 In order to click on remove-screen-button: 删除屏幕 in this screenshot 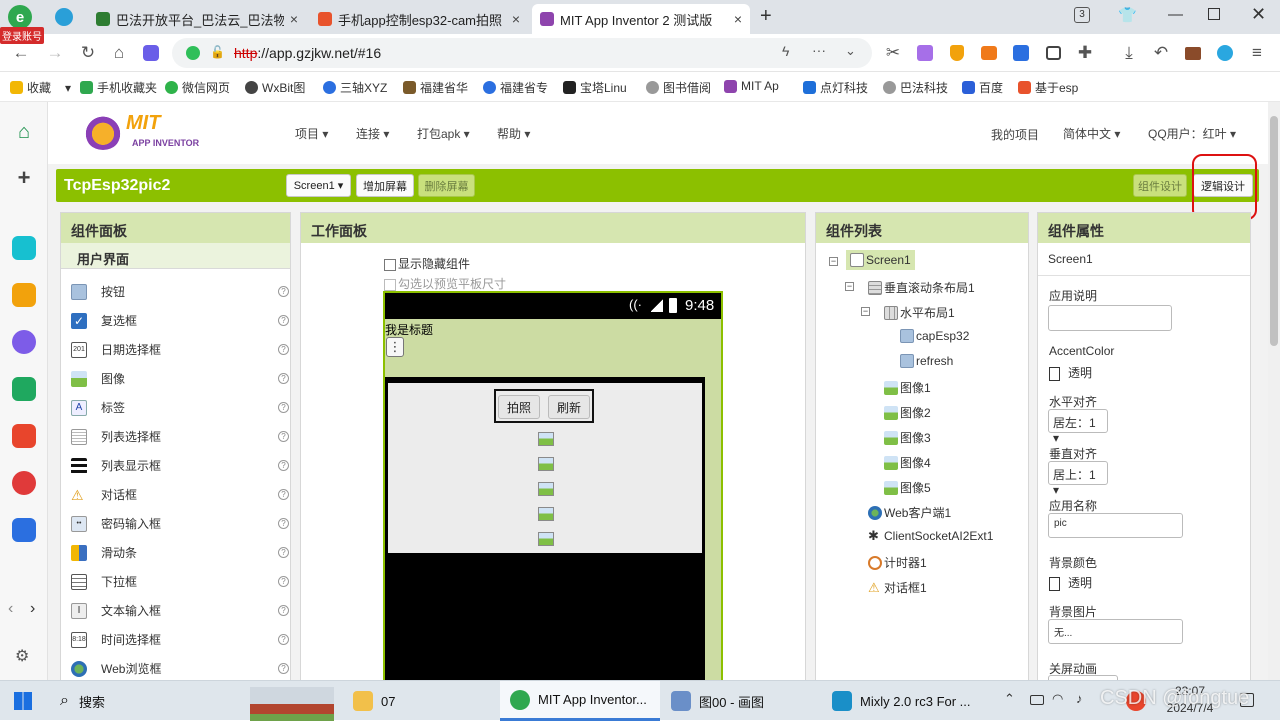, I will do `click(446, 185)`.